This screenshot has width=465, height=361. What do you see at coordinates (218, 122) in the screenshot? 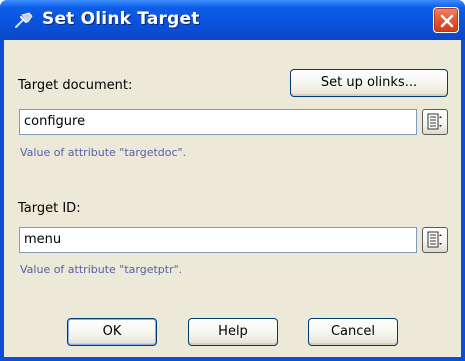
I see `target-document-field: configure` at bounding box center [218, 122].